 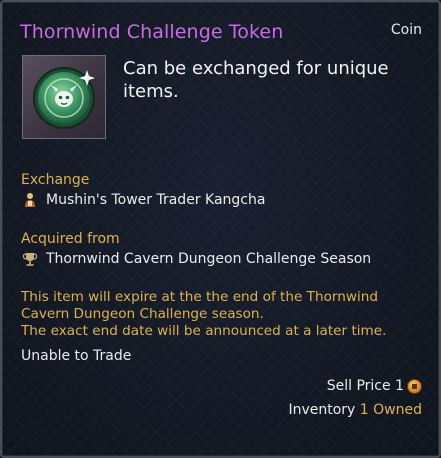 I want to click on thornwind-token-icon, so click(x=64, y=97).